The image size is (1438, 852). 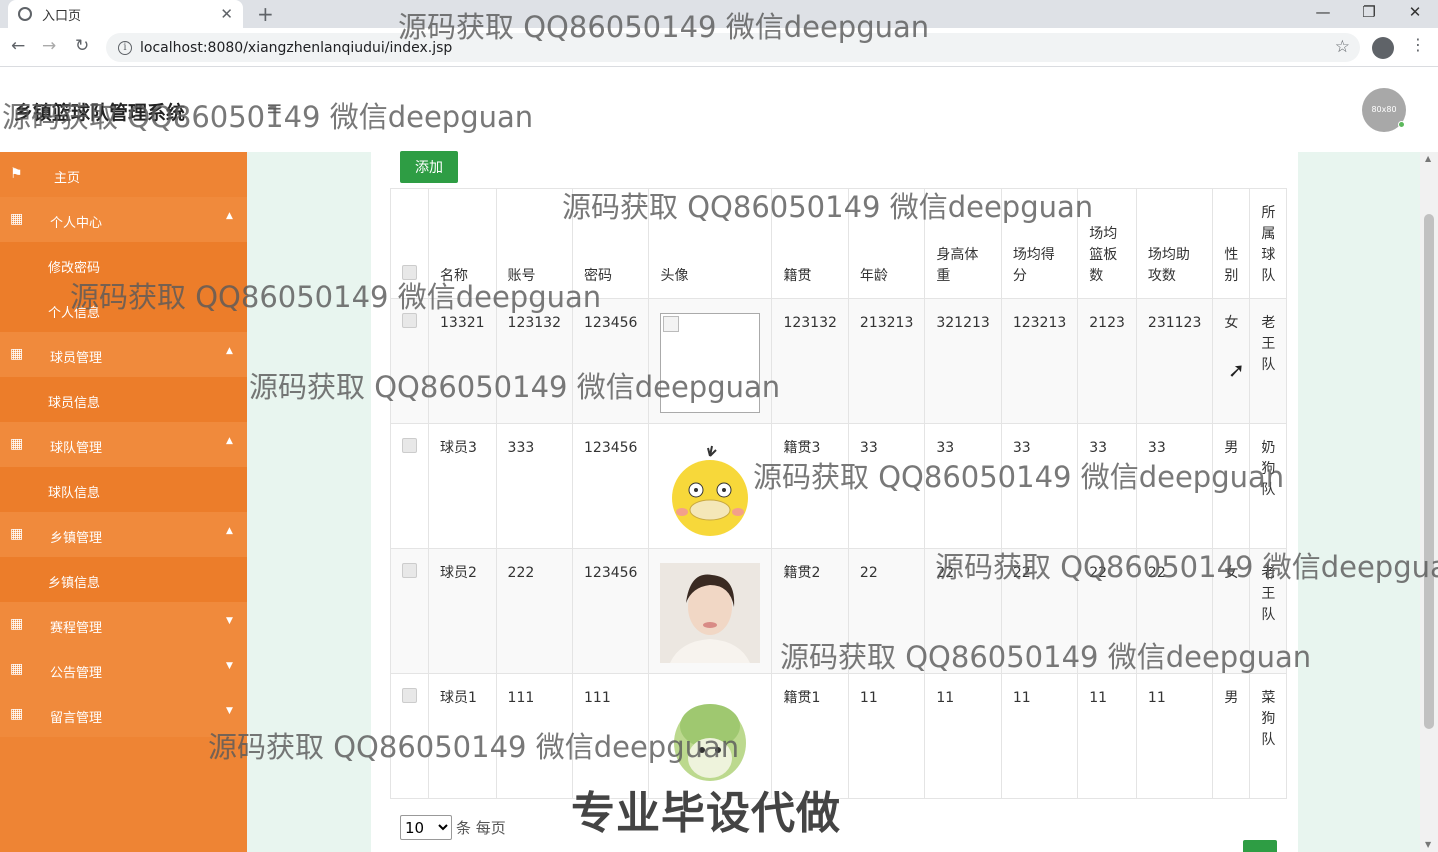 I want to click on column-header: 性别, so click(x=1231, y=243).